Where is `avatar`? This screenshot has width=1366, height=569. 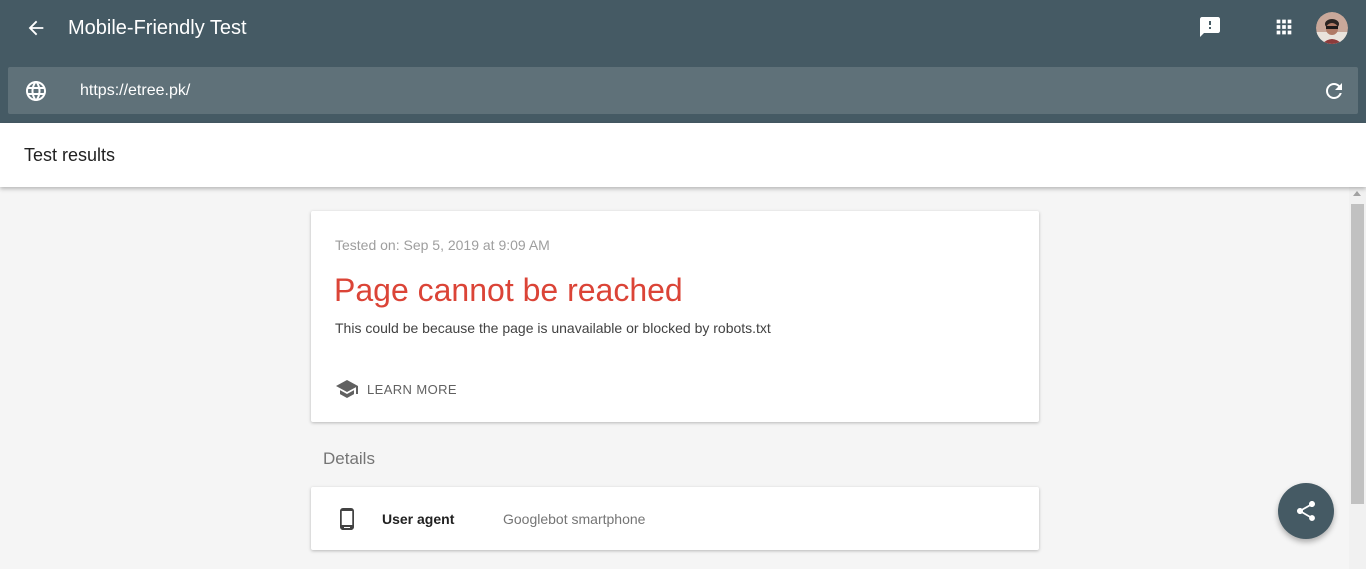
avatar is located at coordinates (1332, 28).